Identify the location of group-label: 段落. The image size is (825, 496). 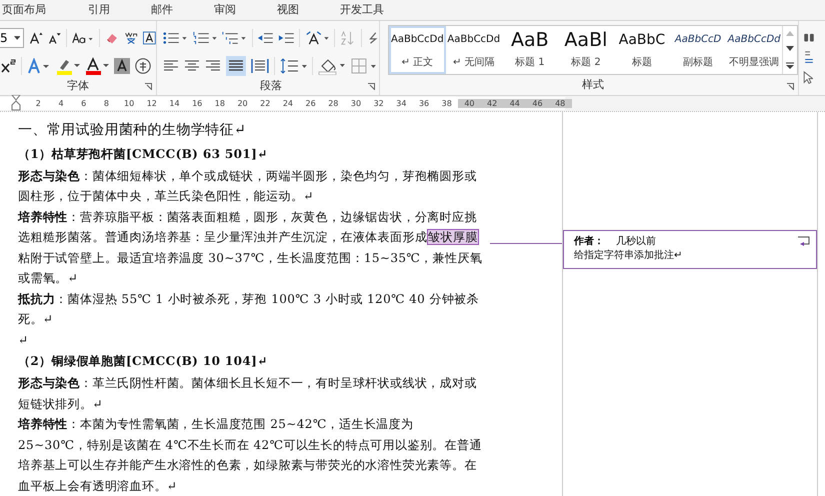
(271, 85).